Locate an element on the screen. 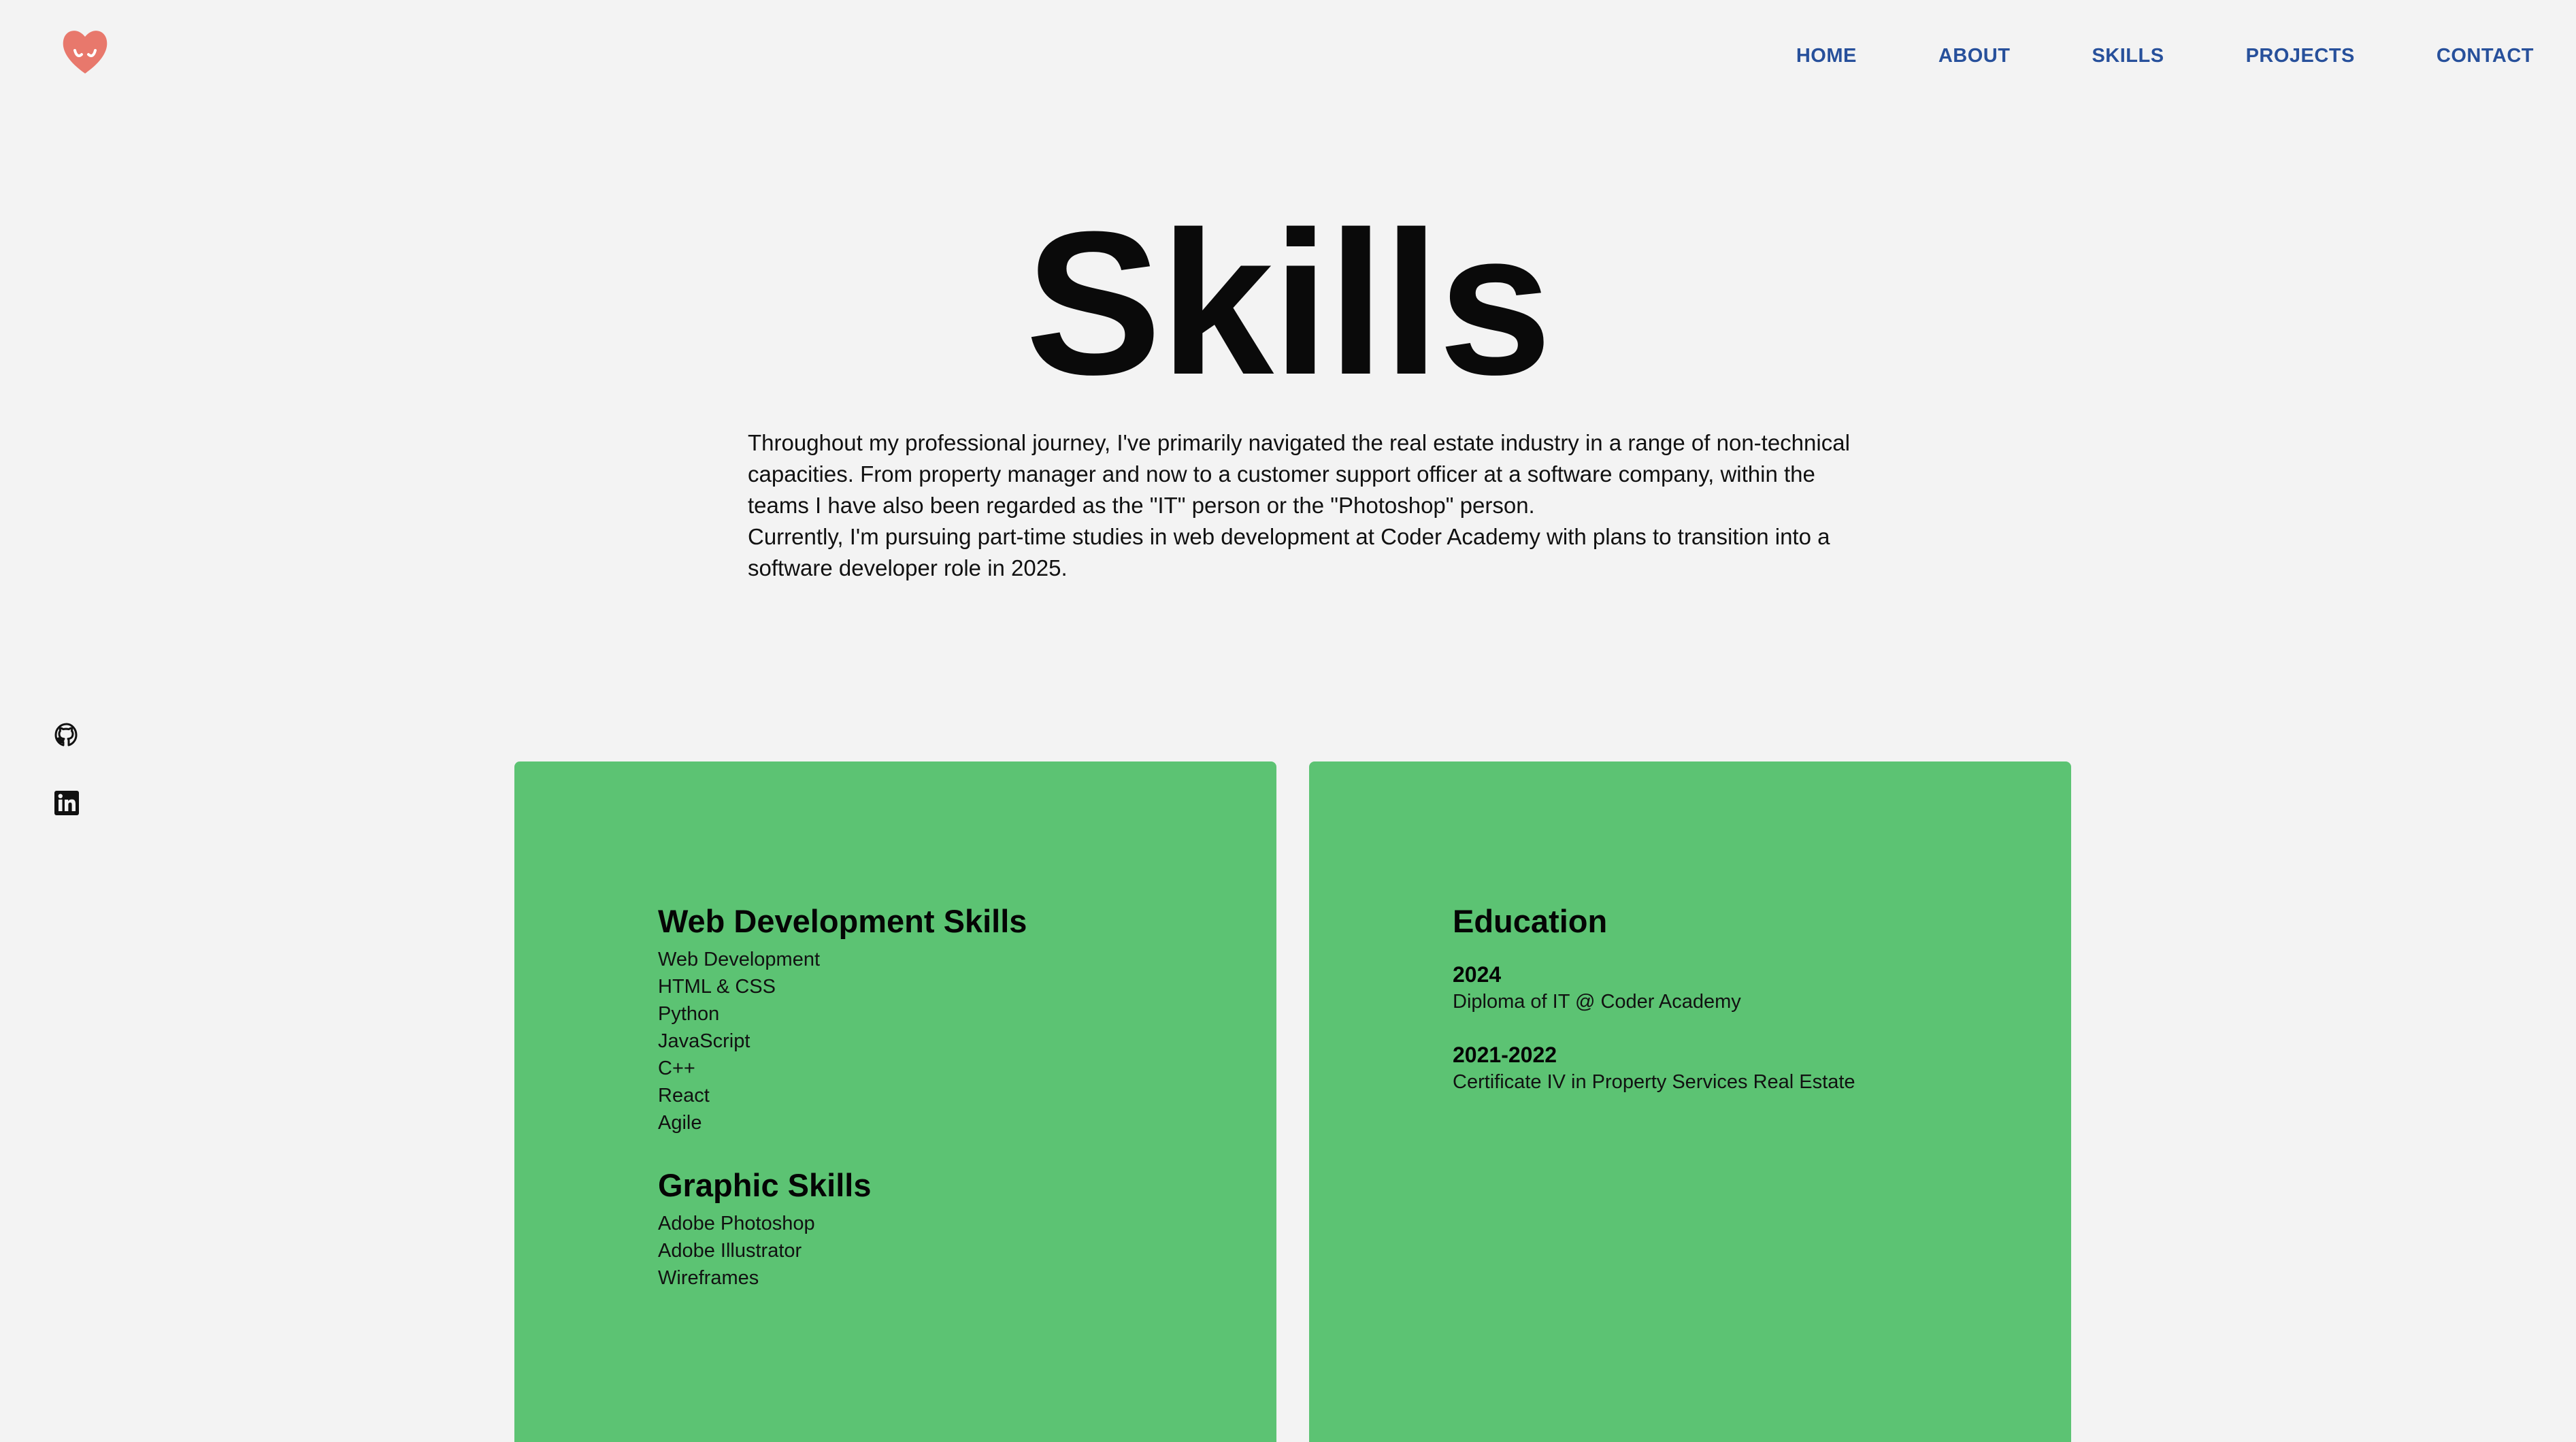  graphic-skills-heading: Graphic Skills is located at coordinates (765, 1185).